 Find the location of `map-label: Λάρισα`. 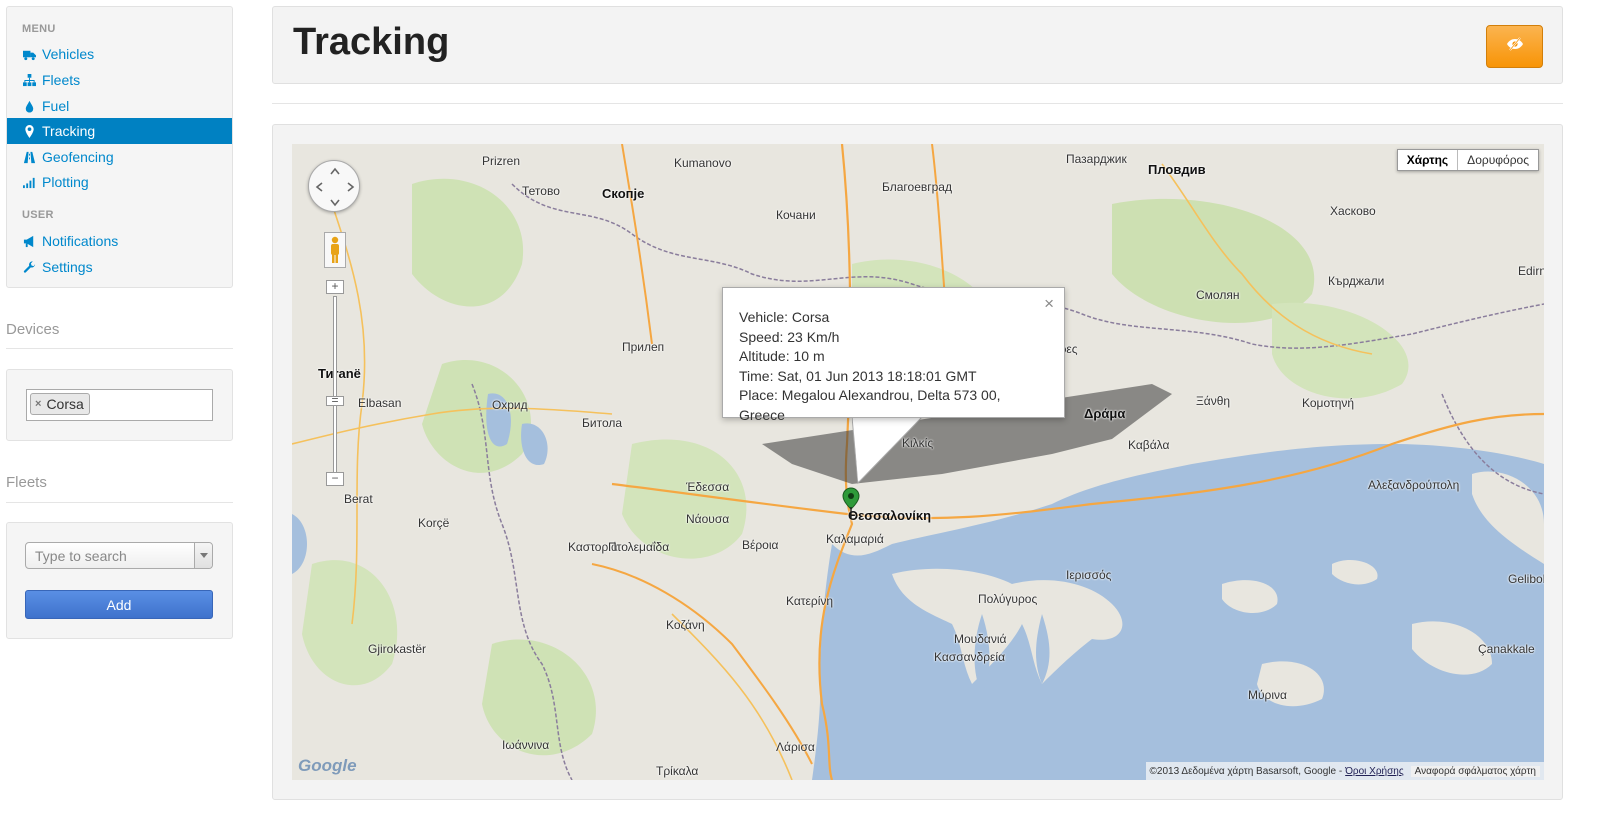

map-label: Λάρισα is located at coordinates (795, 747).